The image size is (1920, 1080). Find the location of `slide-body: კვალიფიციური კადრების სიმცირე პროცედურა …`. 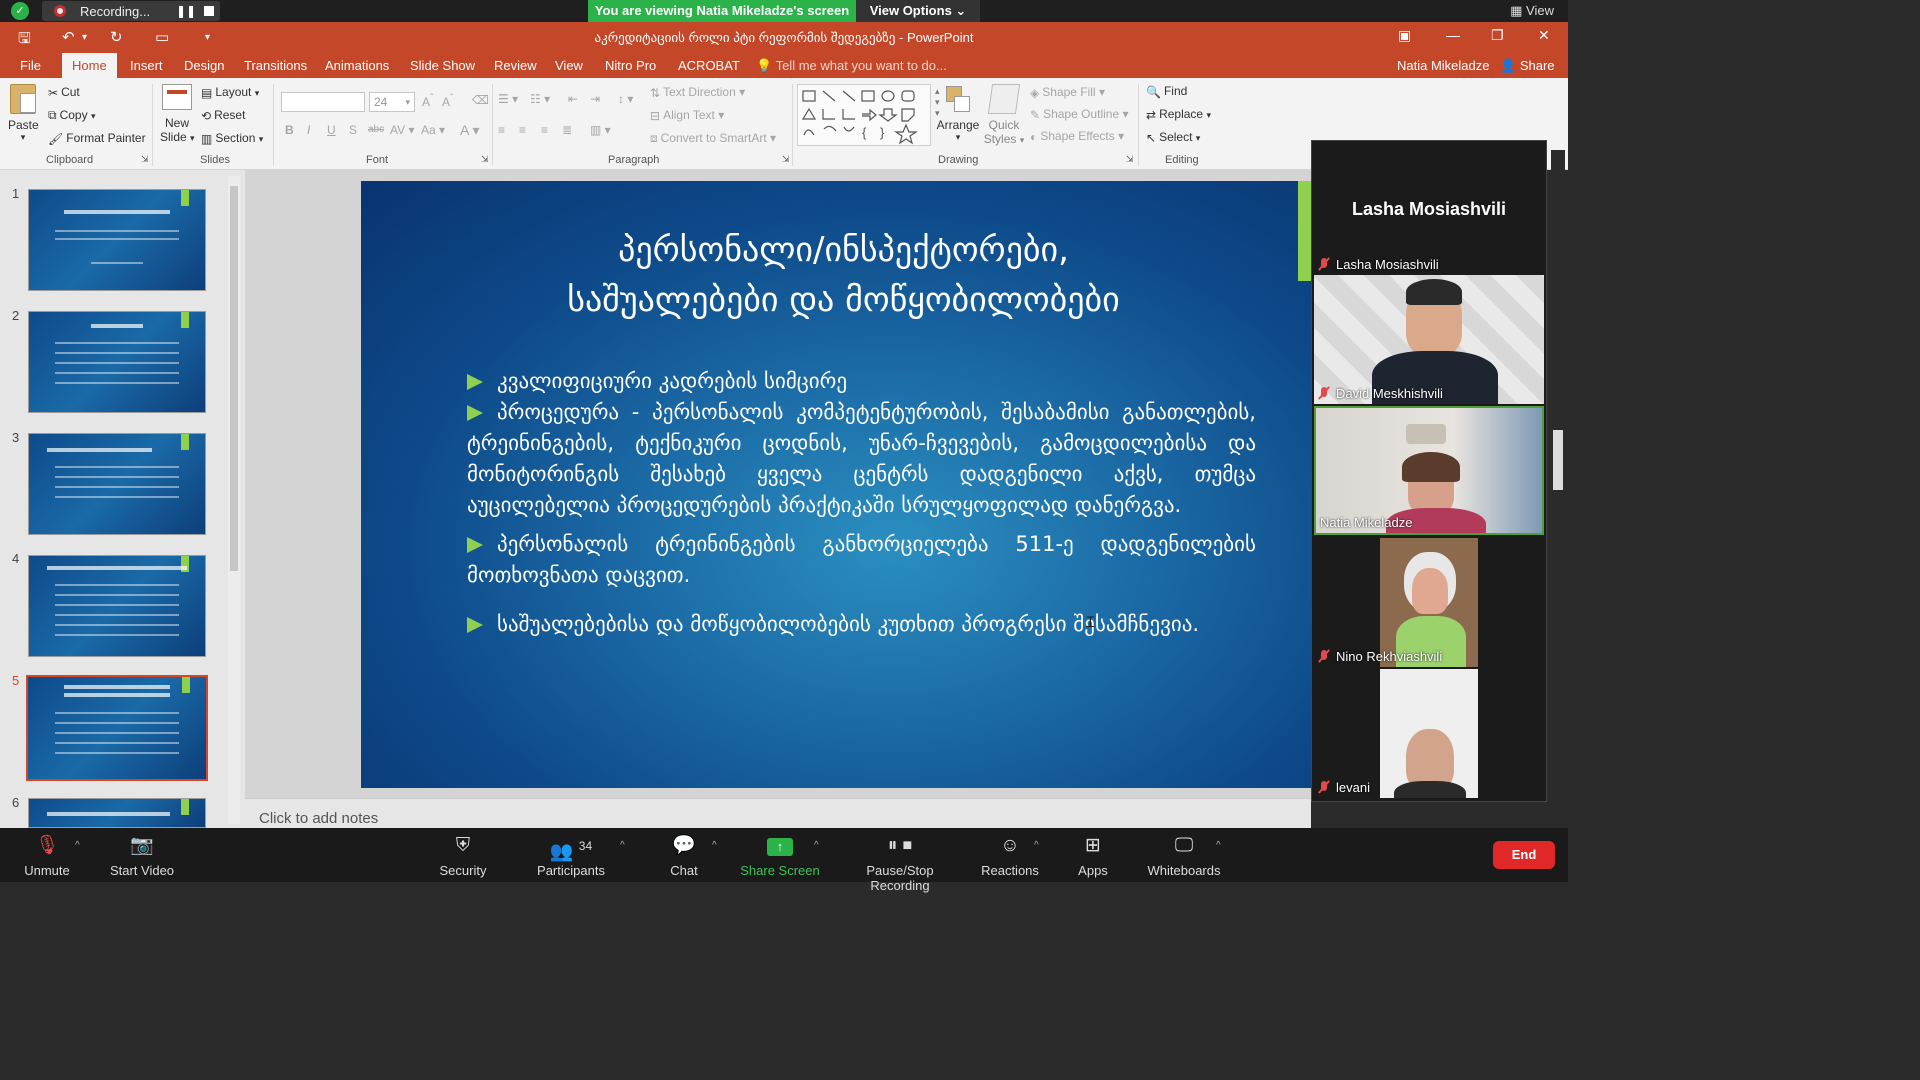

slide-body: კვალიფიციური კადრების სიმცირე პროცედურა … is located at coordinates (861, 507).